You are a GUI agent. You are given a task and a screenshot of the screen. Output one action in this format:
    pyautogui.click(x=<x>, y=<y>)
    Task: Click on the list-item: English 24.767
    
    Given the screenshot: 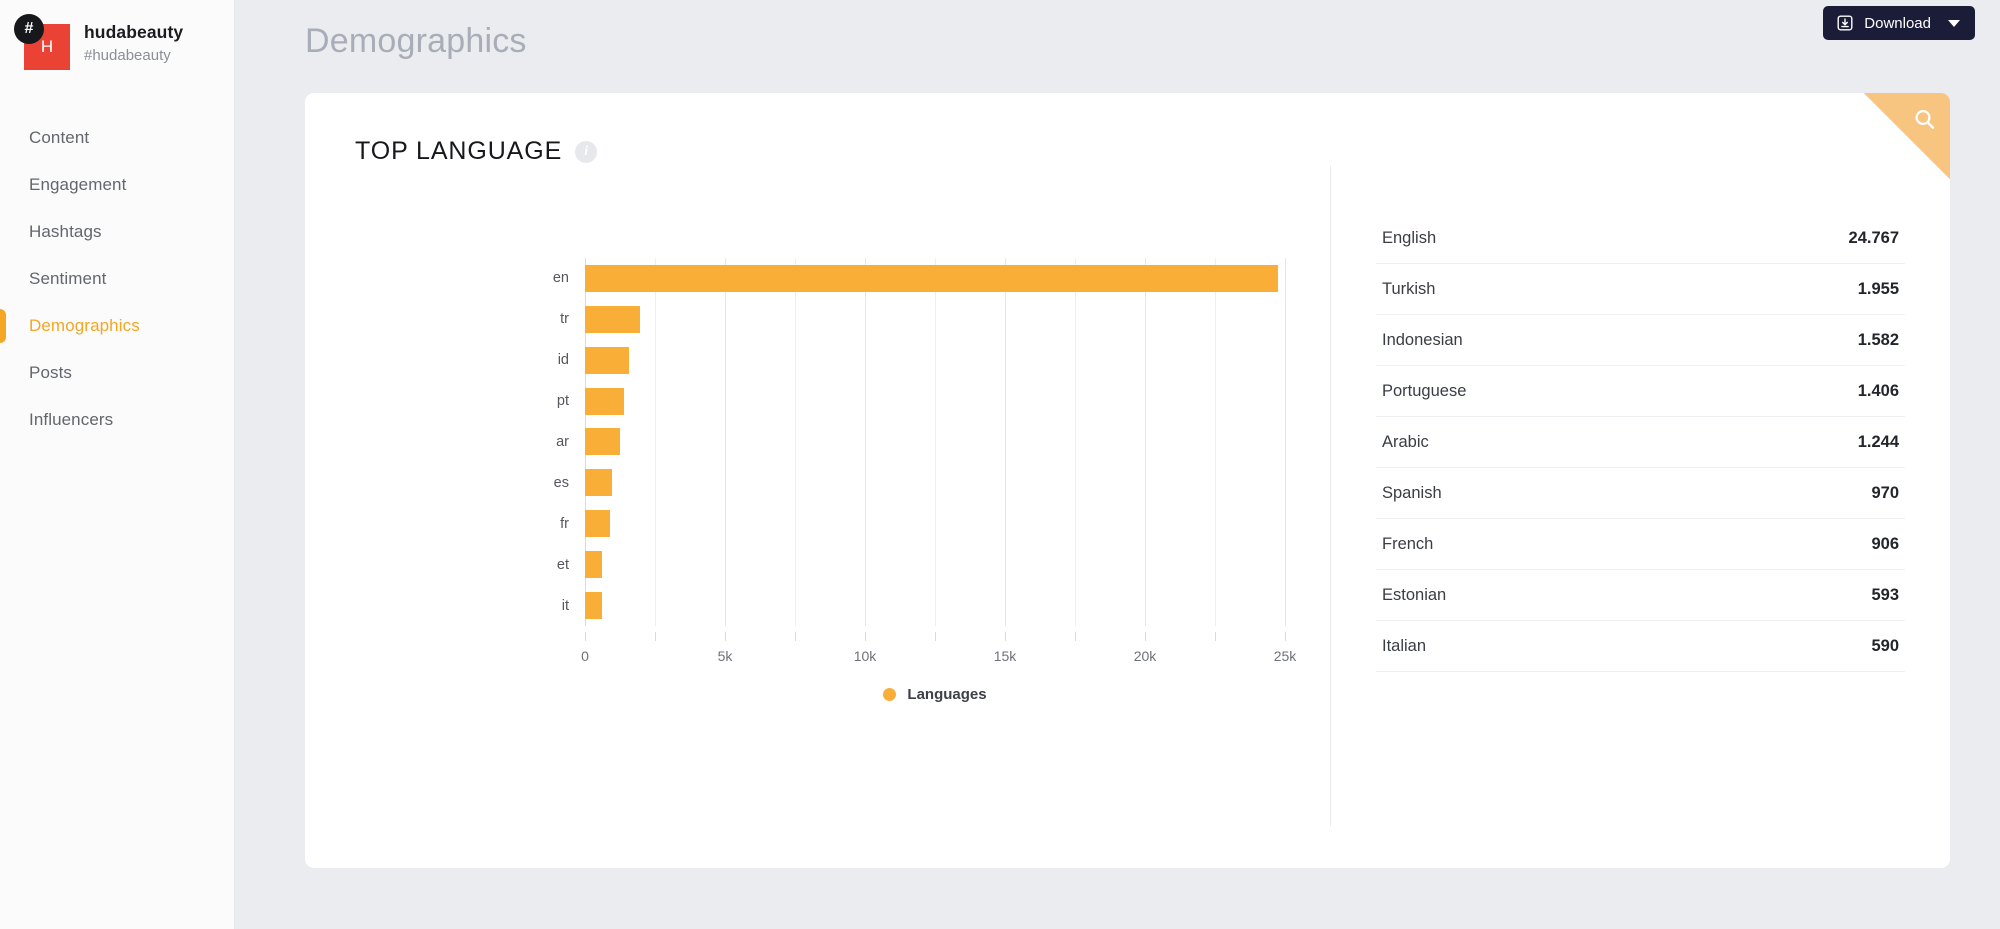 What is the action you would take?
    pyautogui.click(x=1640, y=238)
    